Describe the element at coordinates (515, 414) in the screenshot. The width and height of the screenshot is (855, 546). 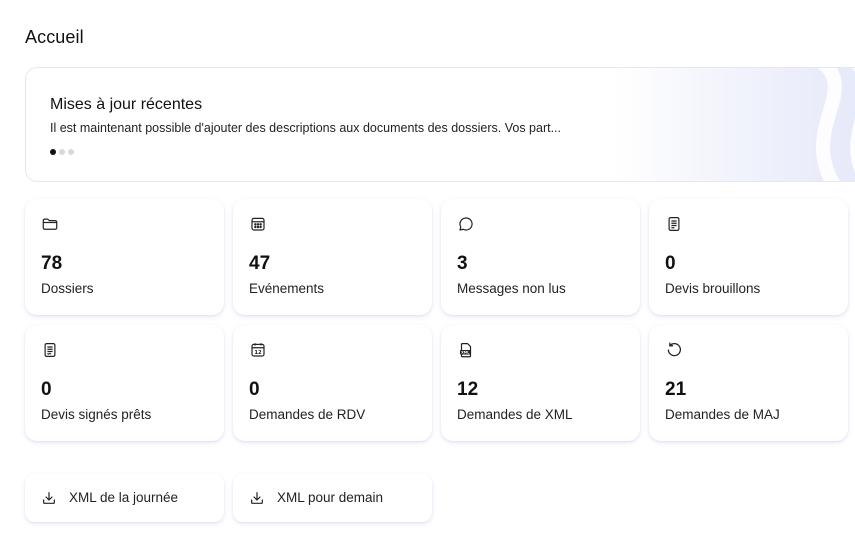
I see `stat-label: Demandes de XML` at that location.